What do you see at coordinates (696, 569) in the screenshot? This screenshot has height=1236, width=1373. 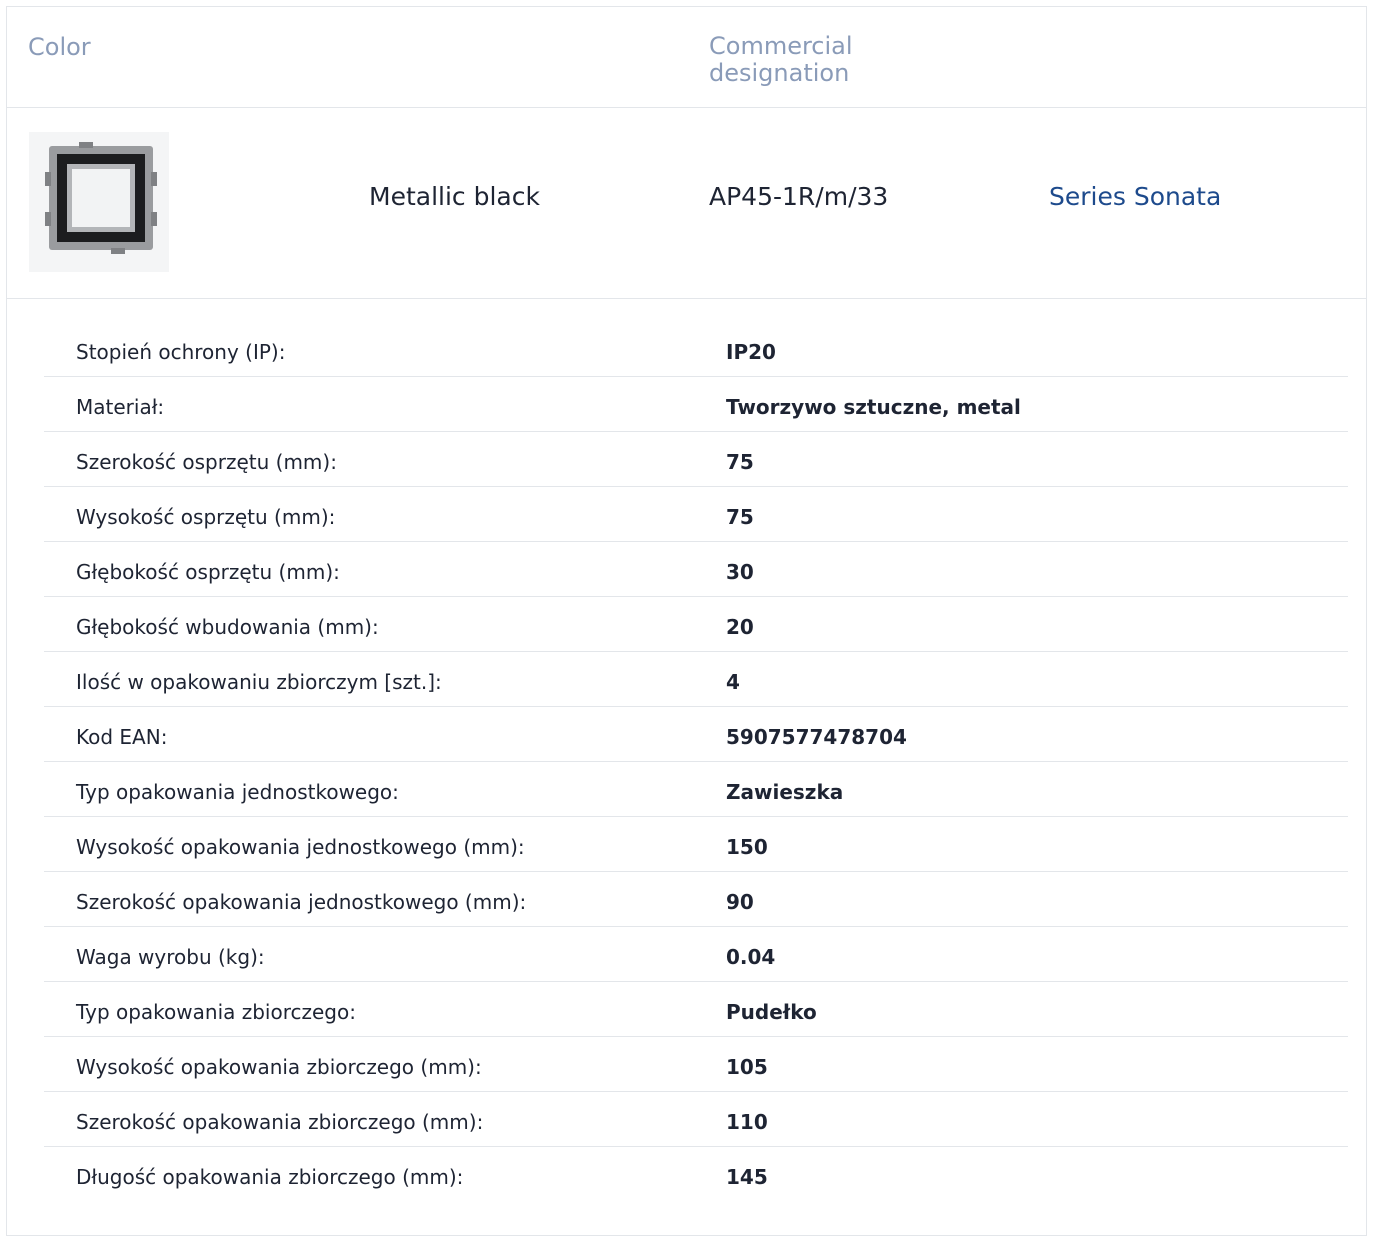 I see `spec-row: Głębokość osprzętu (mm): 30` at bounding box center [696, 569].